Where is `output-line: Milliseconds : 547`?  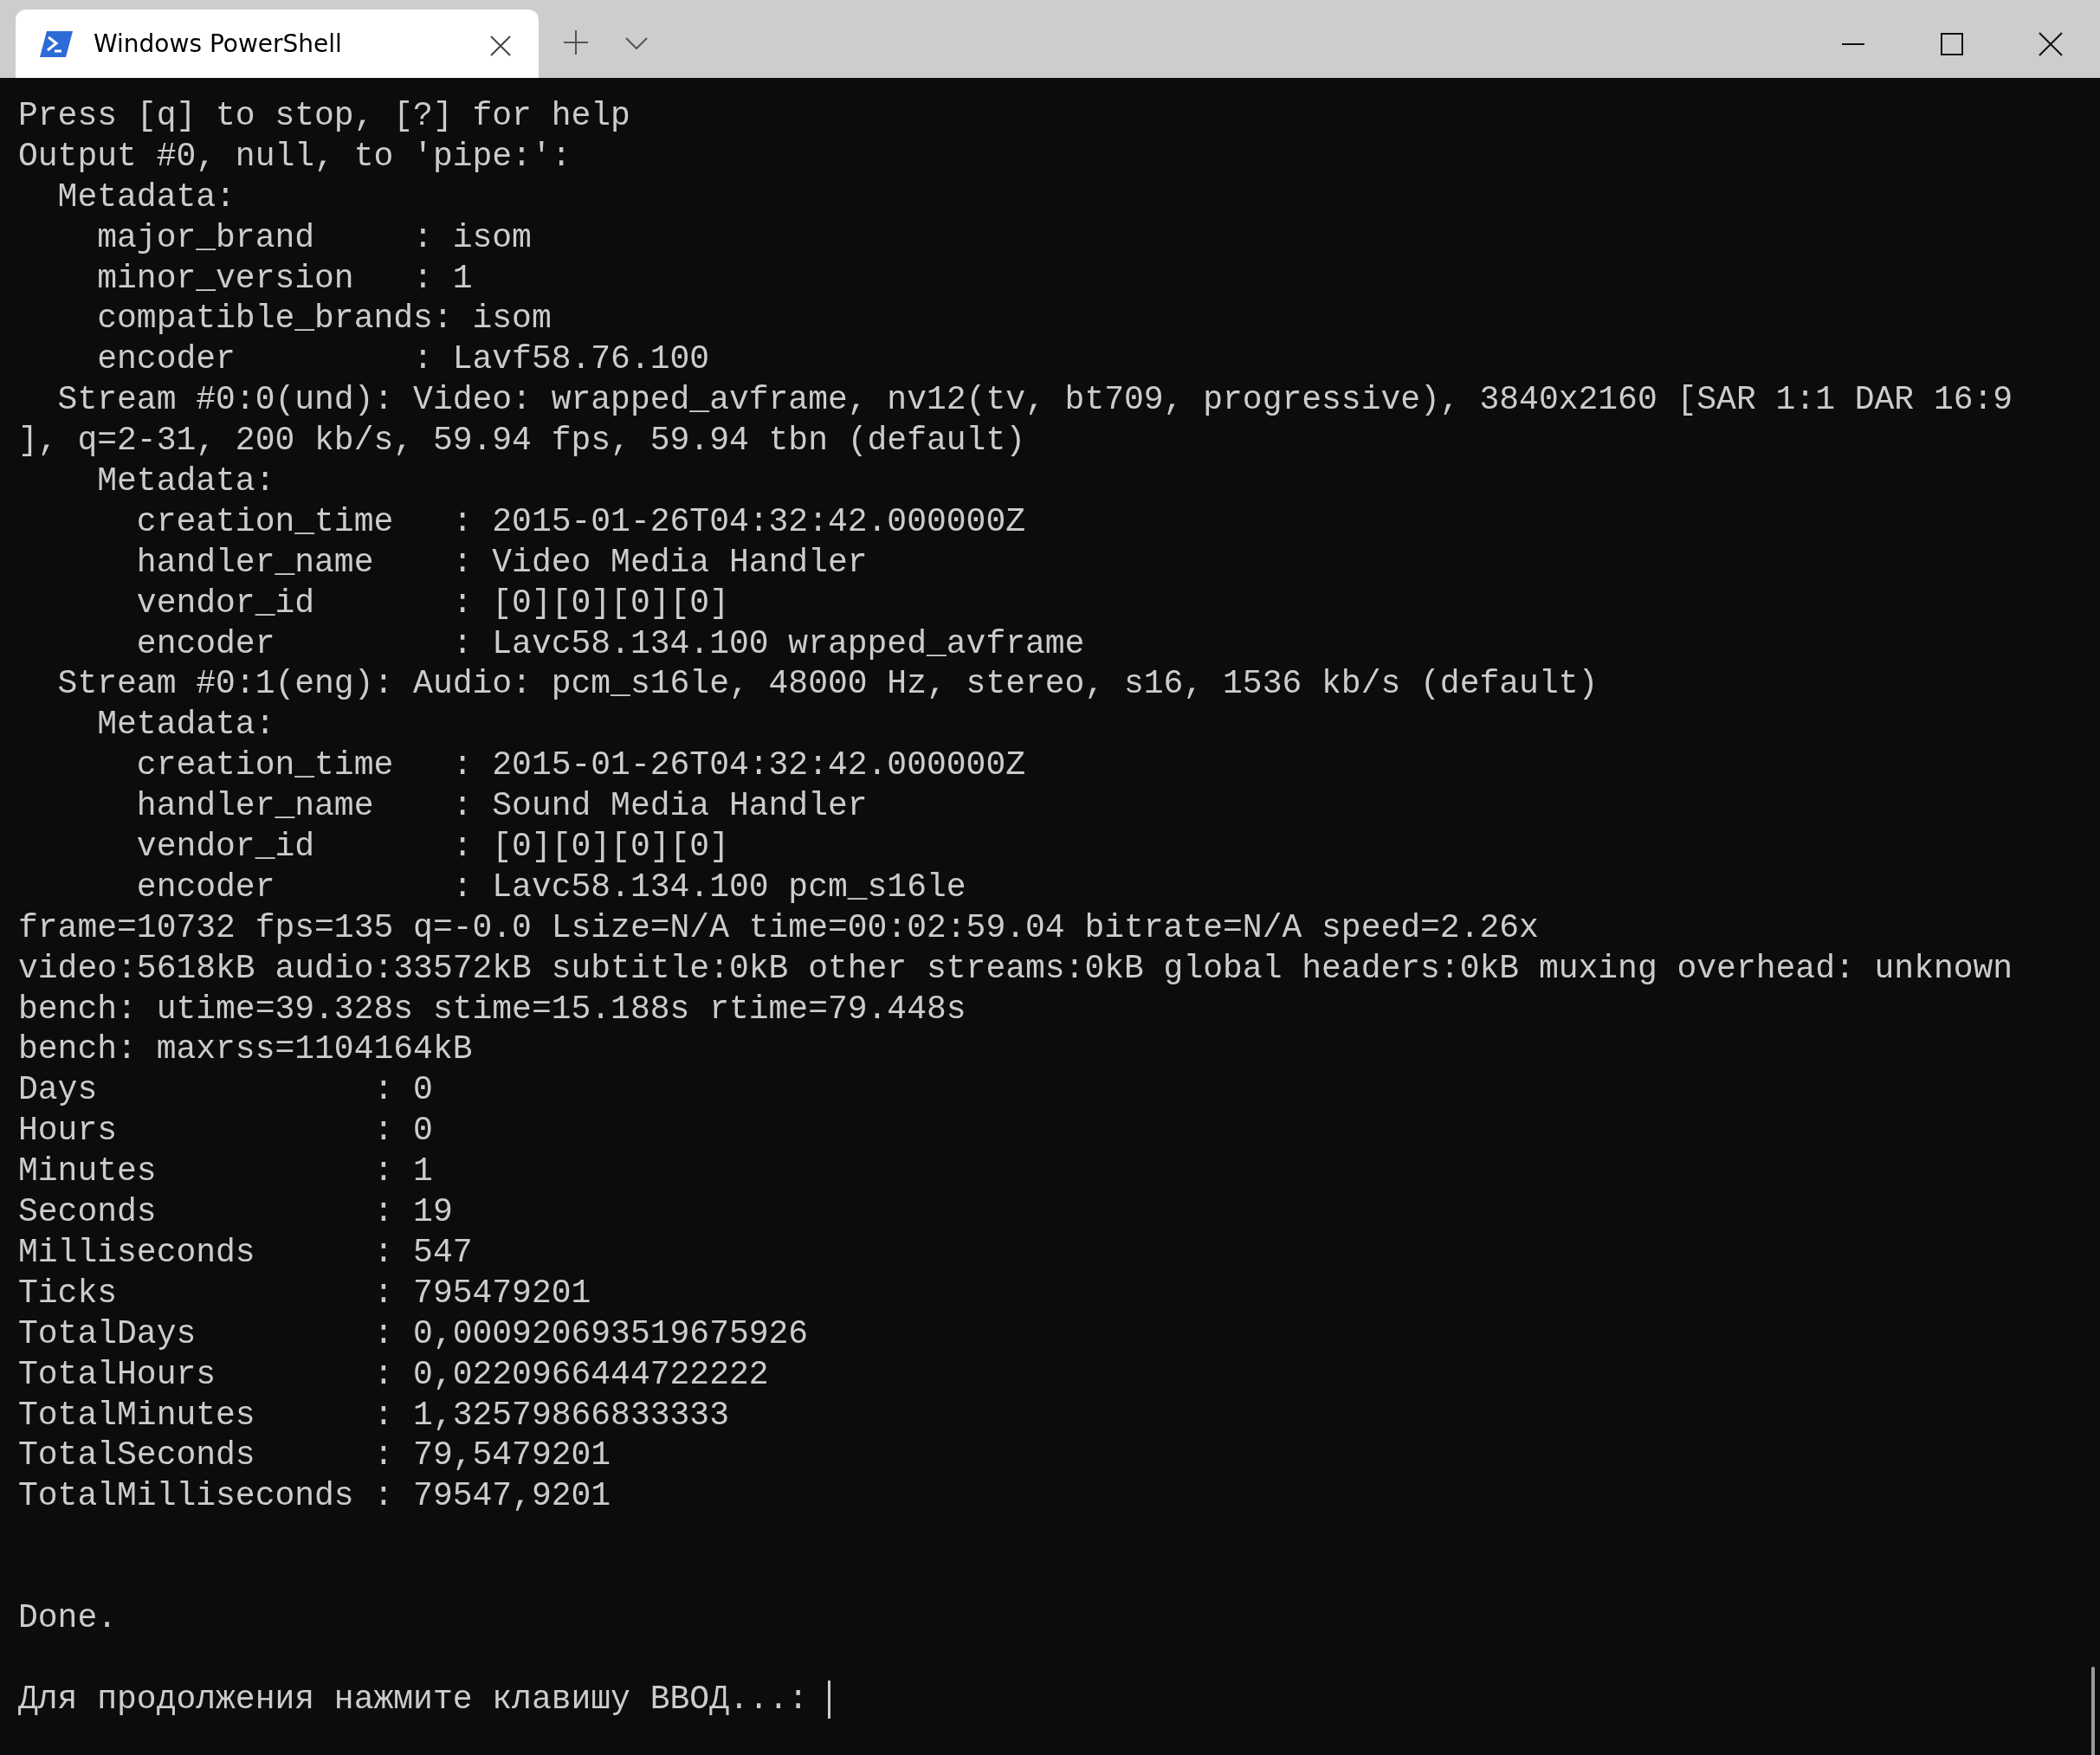
output-line: Milliseconds : 547 is located at coordinates (245, 1252).